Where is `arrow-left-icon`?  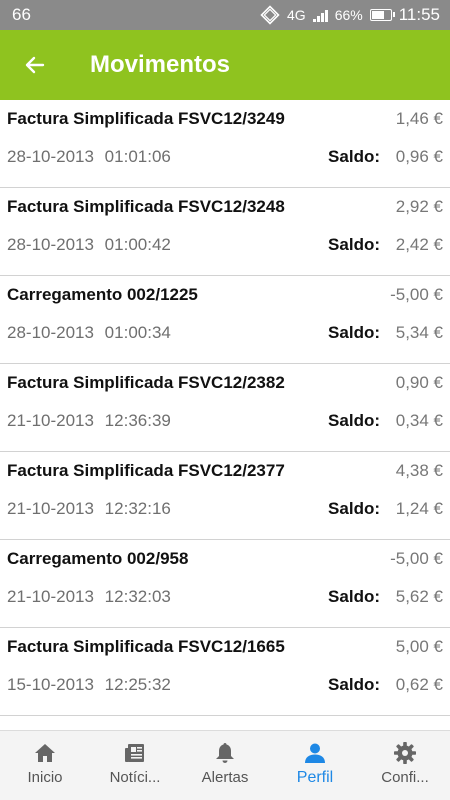
arrow-left-icon is located at coordinates (35, 65).